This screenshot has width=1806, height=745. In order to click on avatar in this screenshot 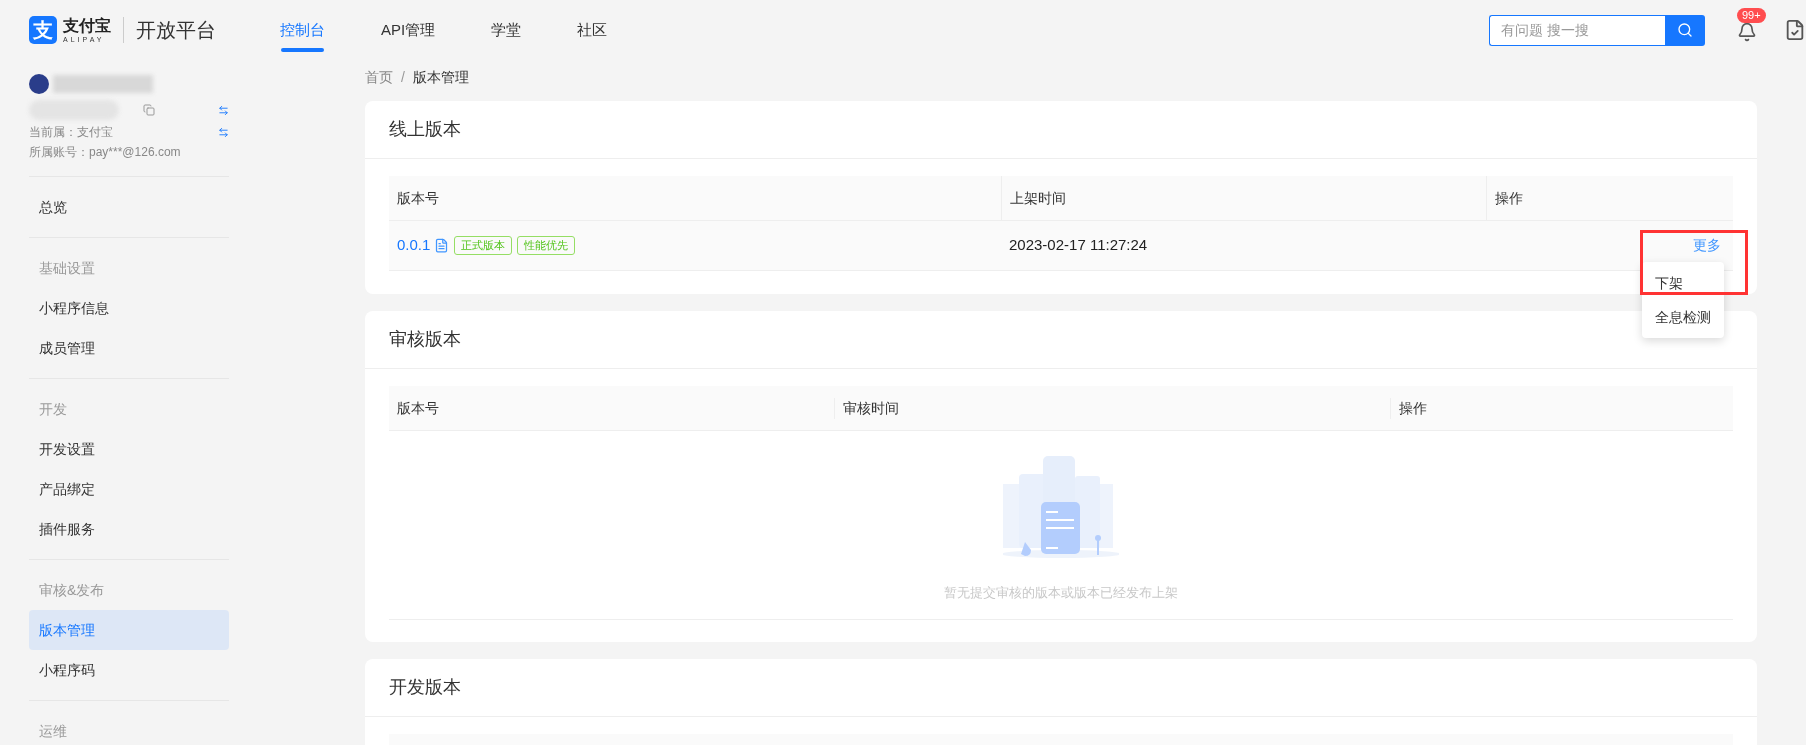, I will do `click(39, 84)`.